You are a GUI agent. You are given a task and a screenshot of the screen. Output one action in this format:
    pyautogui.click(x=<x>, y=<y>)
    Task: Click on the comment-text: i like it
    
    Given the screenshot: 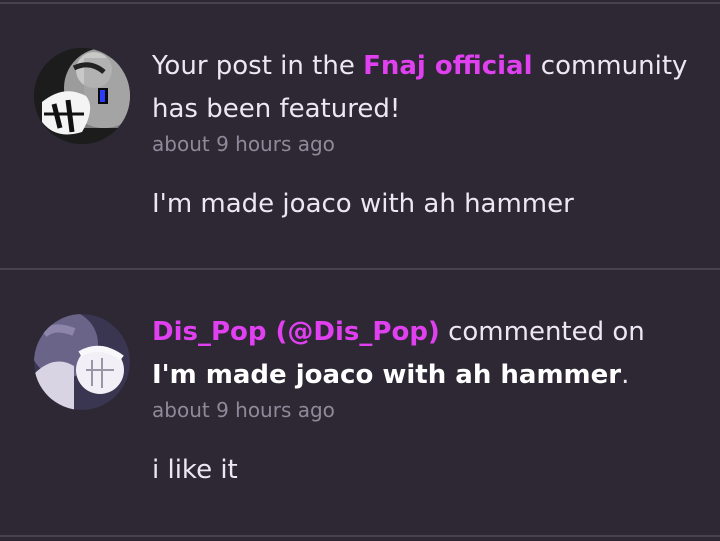 What is the action you would take?
    pyautogui.click(x=422, y=470)
    